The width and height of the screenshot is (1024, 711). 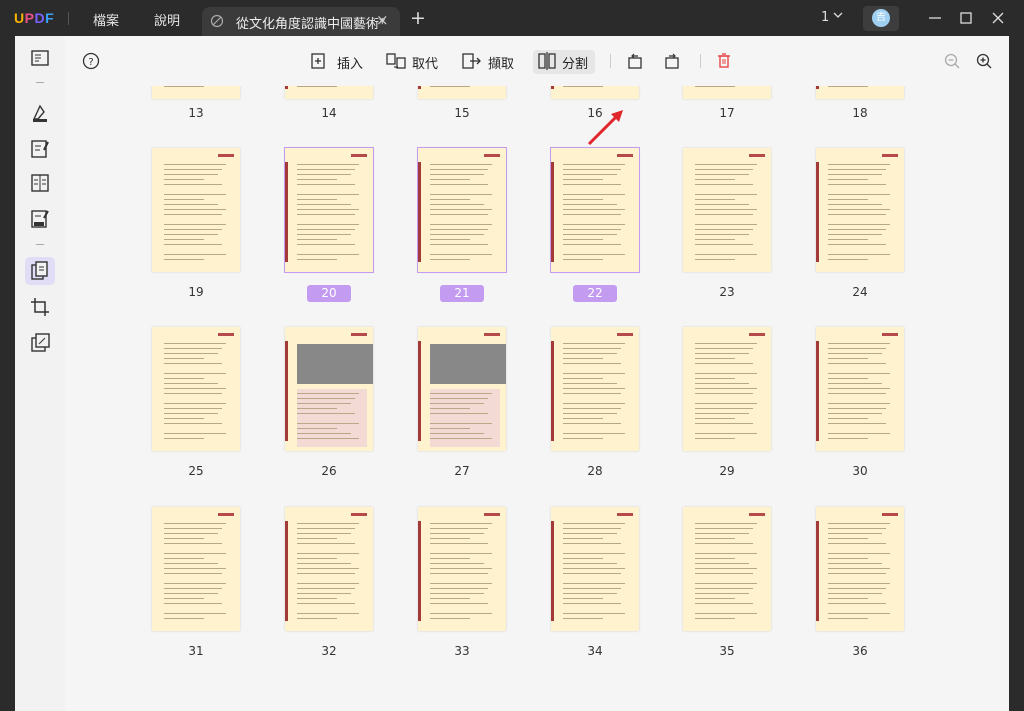 What do you see at coordinates (998, 18) in the screenshot?
I see `close-window-icon` at bounding box center [998, 18].